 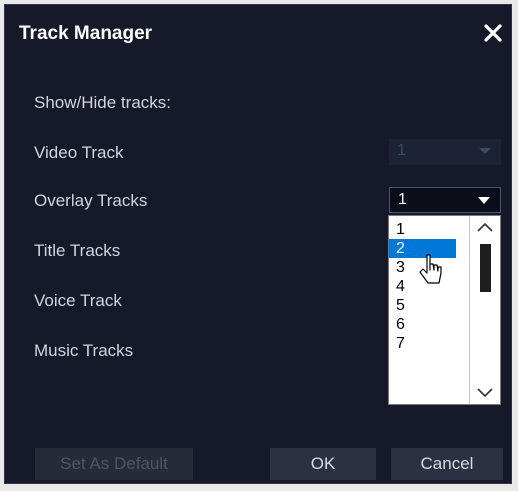 I want to click on dropdown-option-1: 1, so click(x=428, y=229).